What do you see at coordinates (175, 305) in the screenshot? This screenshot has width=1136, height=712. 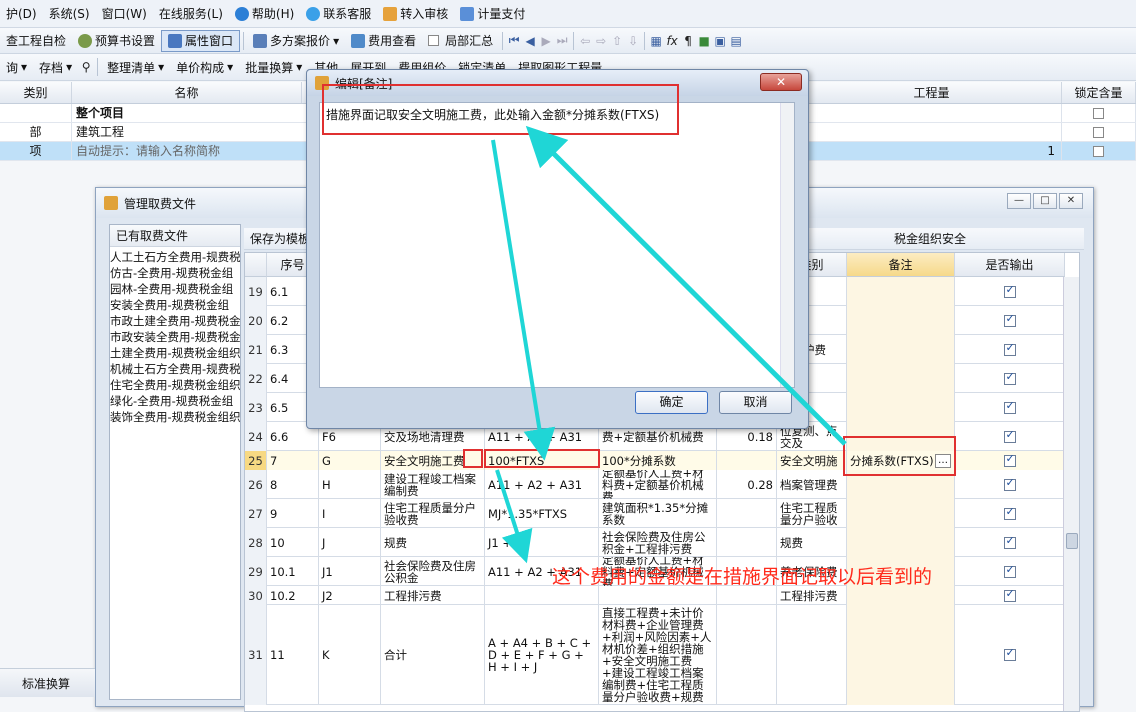 I see `list-item: 安装全费用-规费税金组` at bounding box center [175, 305].